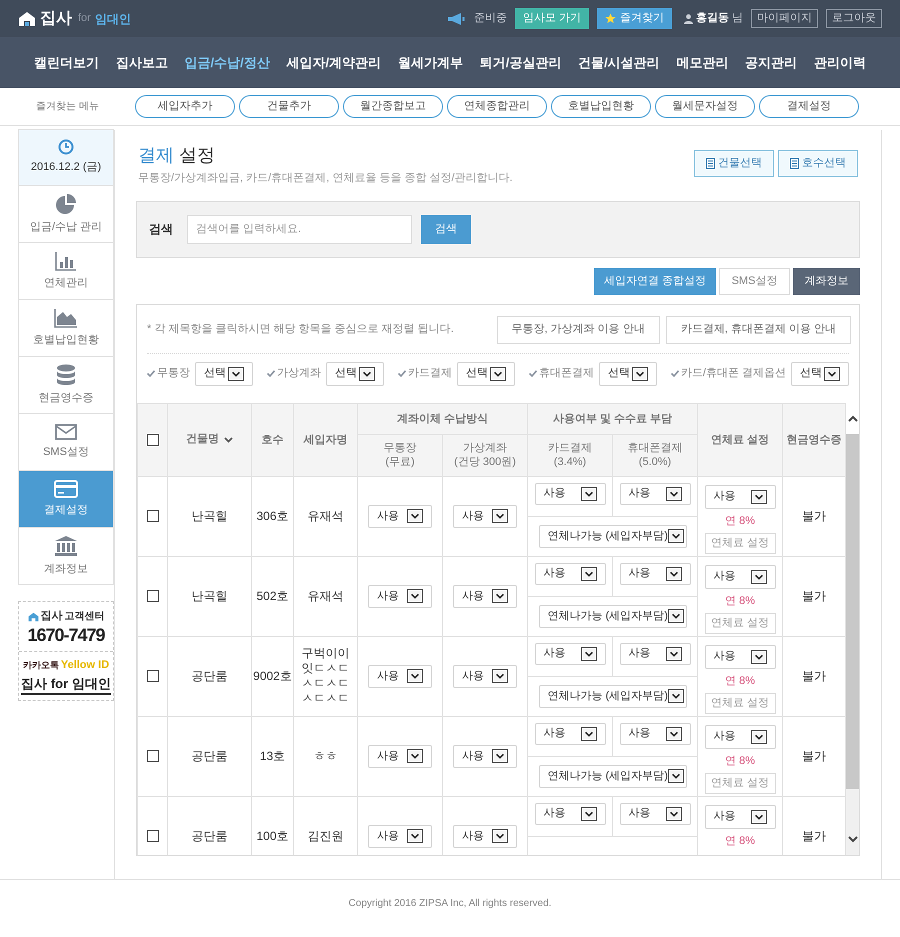 Image resolution: width=900 pixels, height=937 pixels. What do you see at coordinates (66, 627) in the screenshot?
I see `support-banner: 집사 고객센터 1670-7479` at bounding box center [66, 627].